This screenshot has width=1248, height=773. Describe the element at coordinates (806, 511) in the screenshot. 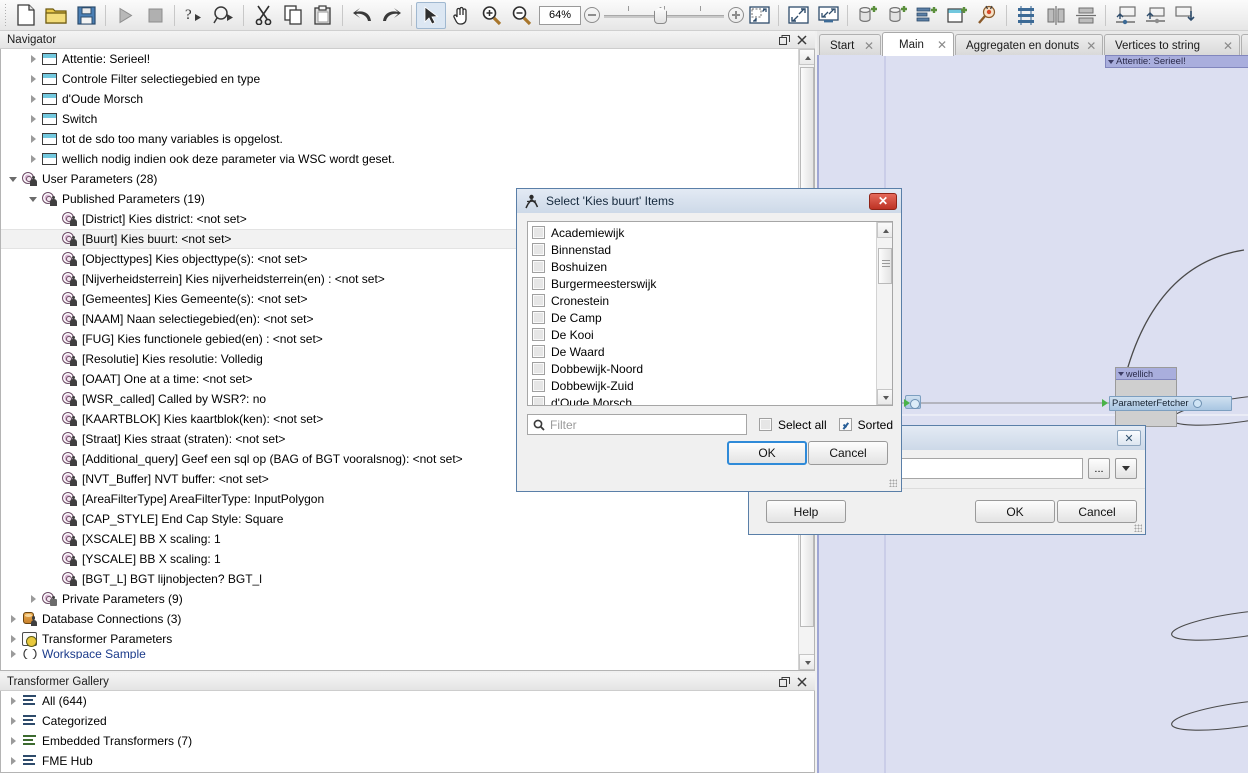

I see `help-button: Help` at that location.